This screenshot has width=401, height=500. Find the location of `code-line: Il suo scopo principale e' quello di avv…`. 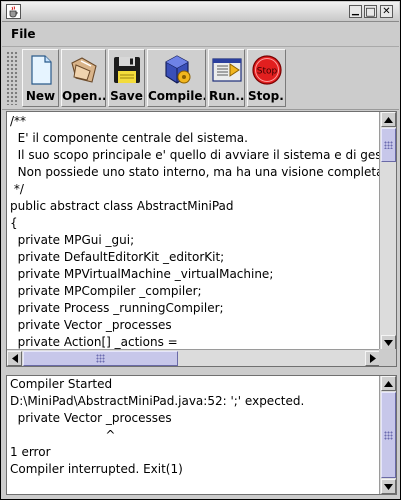

code-line: Il suo scopo principale e' quello di avv… is located at coordinates (195, 155).